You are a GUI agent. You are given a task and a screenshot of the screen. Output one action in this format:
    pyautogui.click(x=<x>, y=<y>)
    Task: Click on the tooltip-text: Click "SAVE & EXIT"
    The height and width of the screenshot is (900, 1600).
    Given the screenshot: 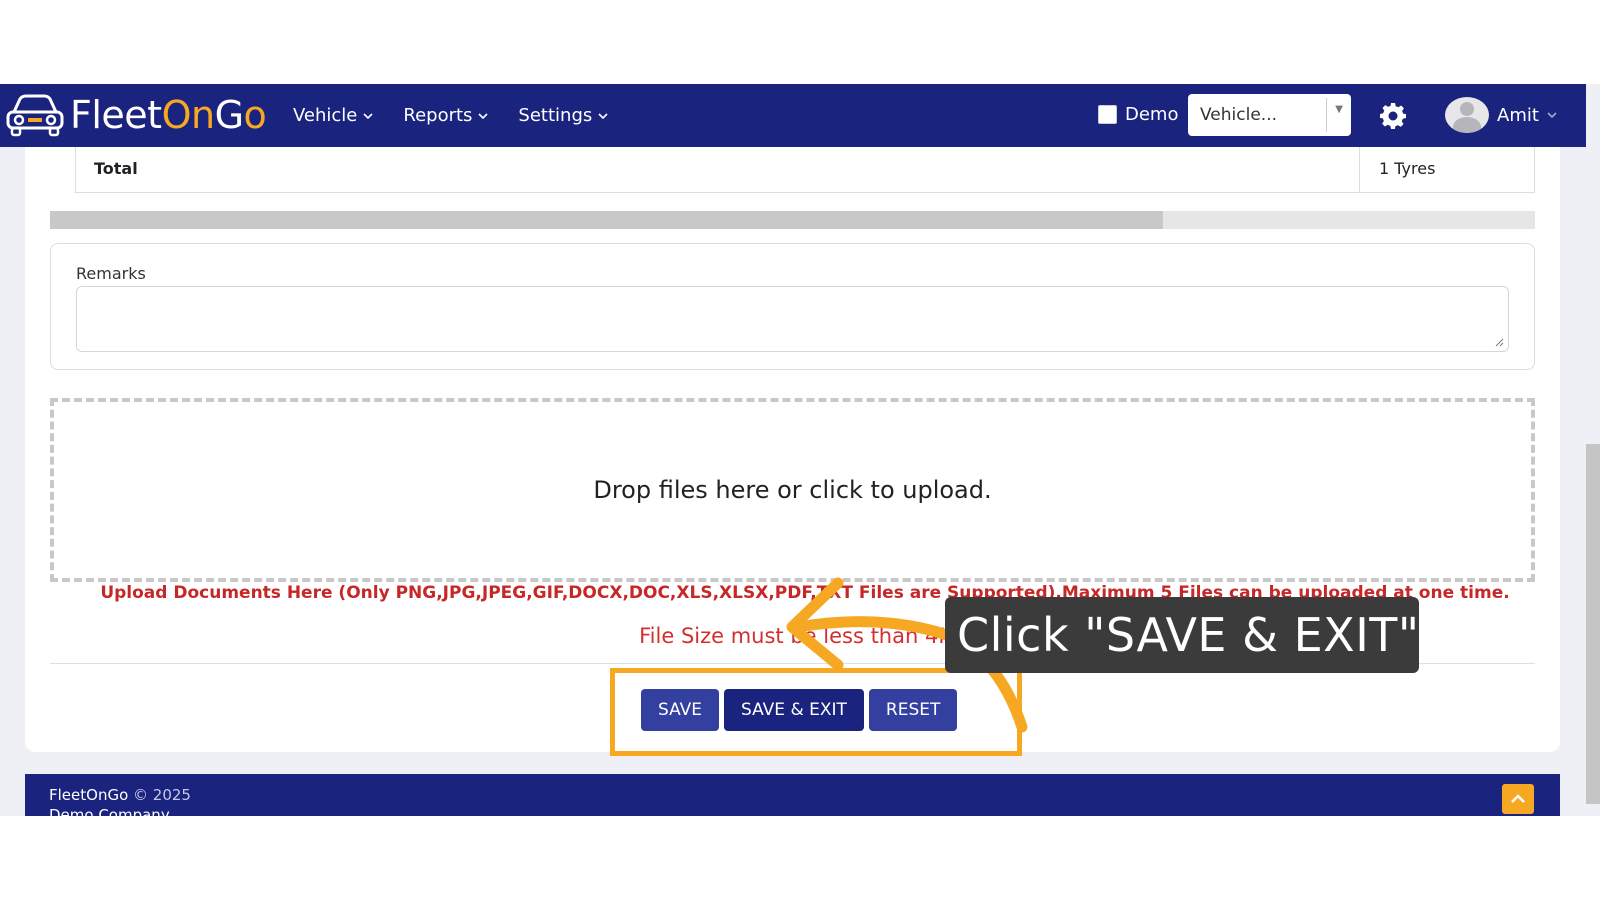 What is the action you would take?
    pyautogui.click(x=1188, y=635)
    